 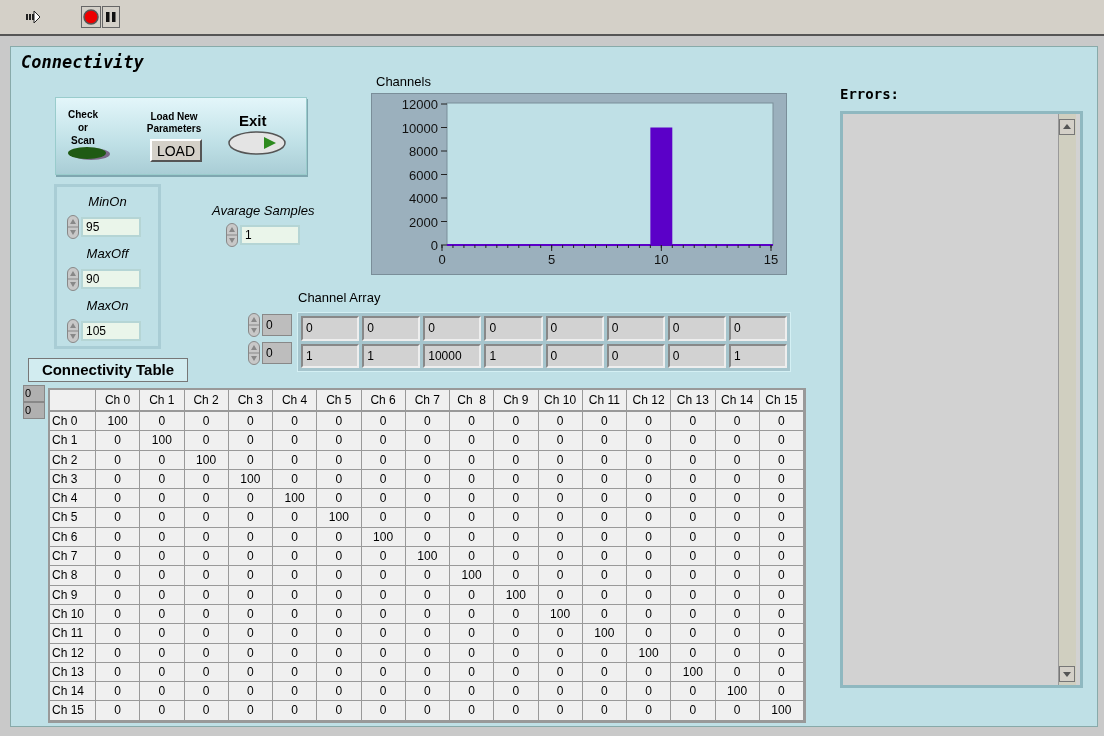 What do you see at coordinates (661, 259) in the screenshot?
I see `x-tick-label: 10` at bounding box center [661, 259].